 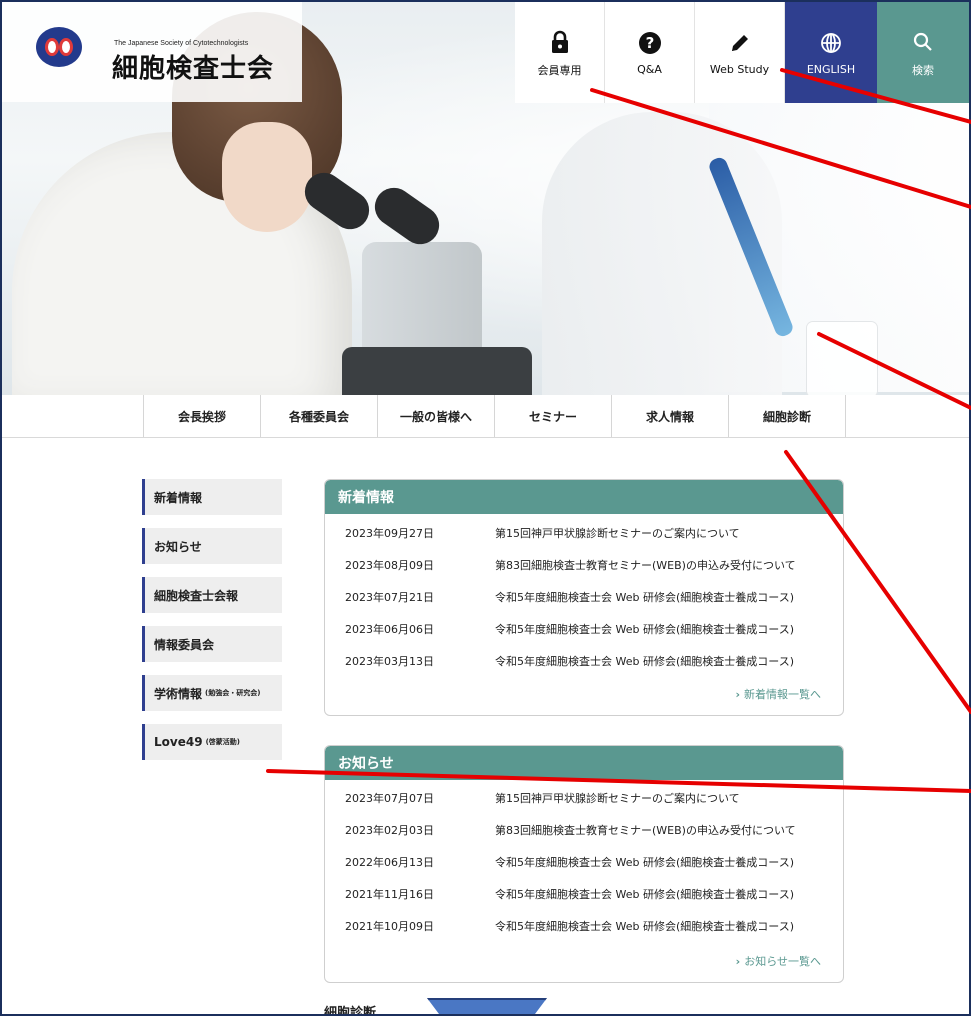 I want to click on news-title: 第15回神戸甲状腺診断セミナーのご案内について, so click(x=617, y=533).